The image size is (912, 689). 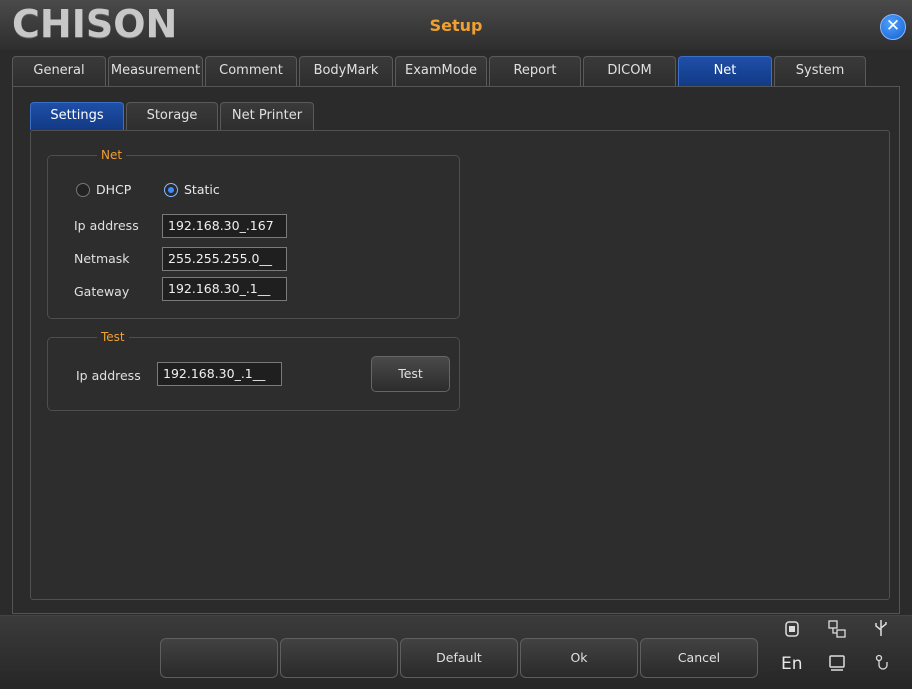 I want to click on cancel-button: Cancel, so click(x=699, y=658).